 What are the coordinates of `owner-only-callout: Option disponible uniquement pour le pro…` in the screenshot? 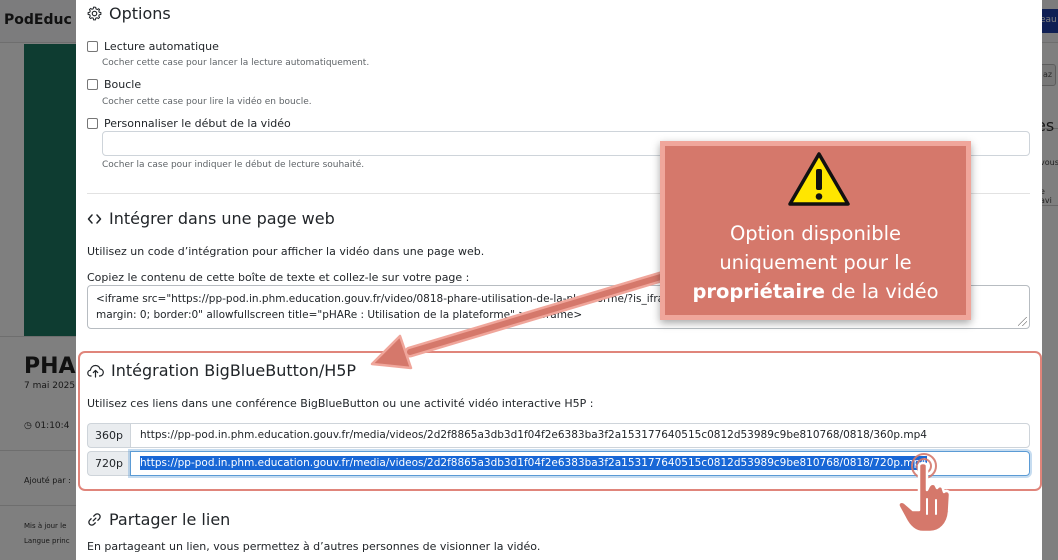 It's located at (815, 230).